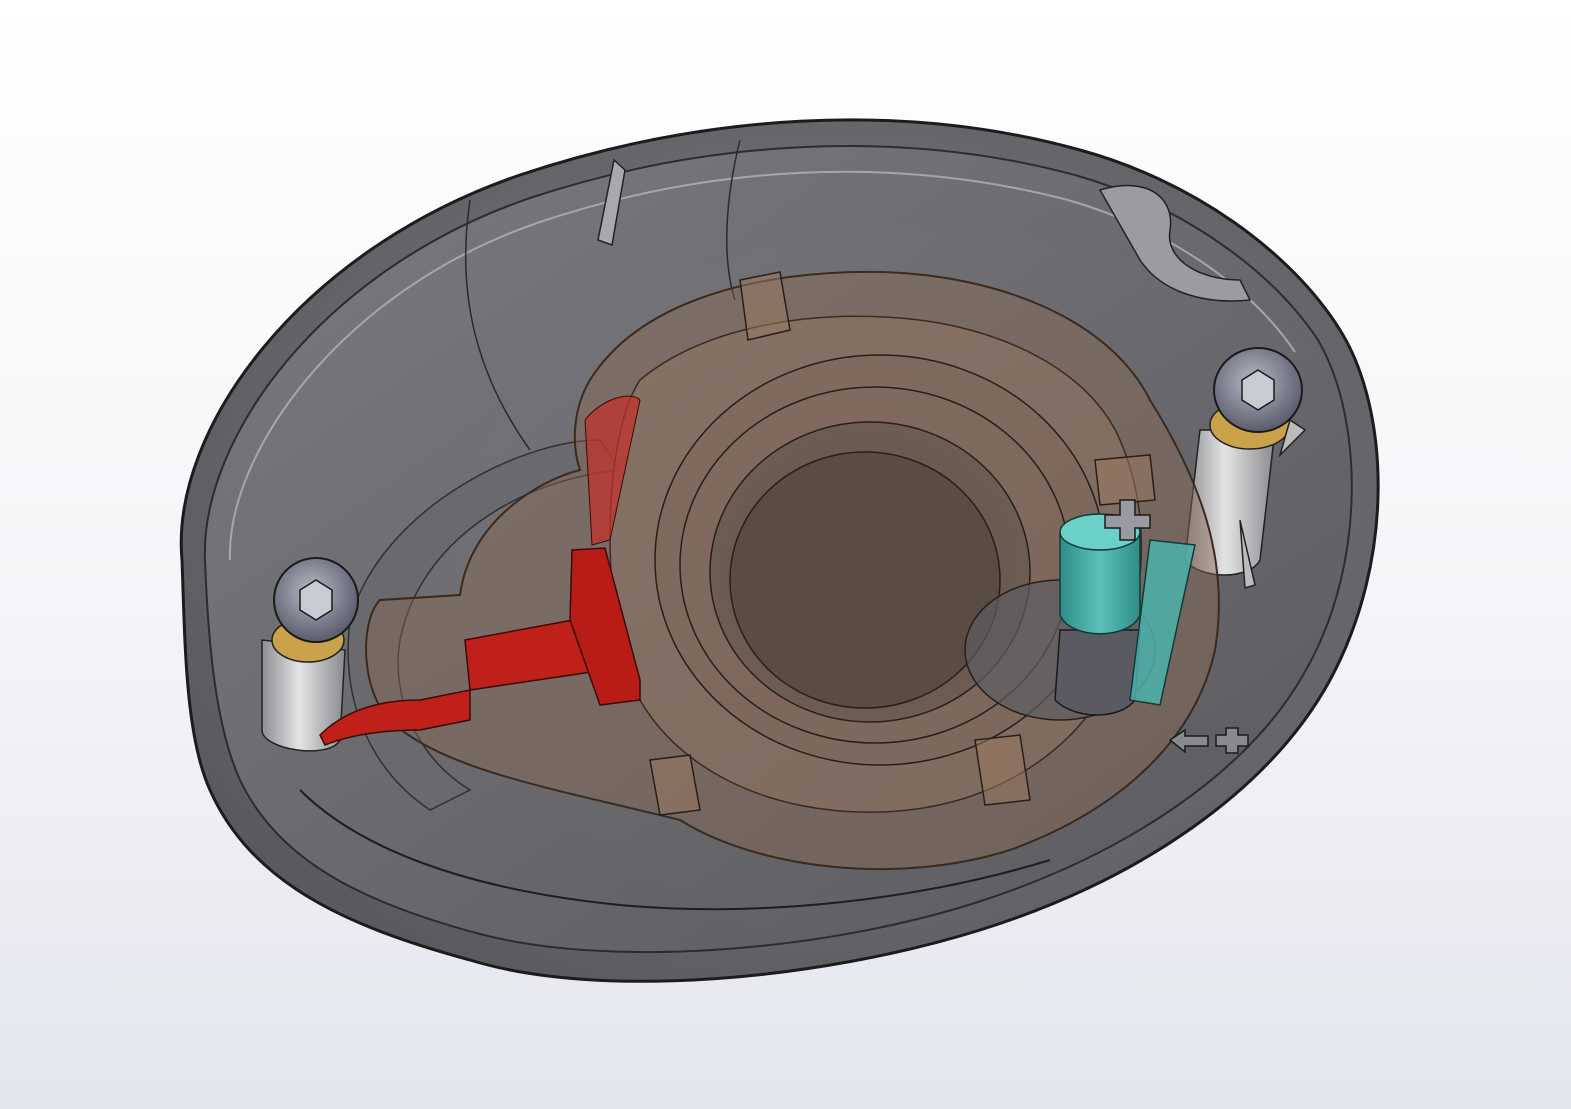  What do you see at coordinates (1125, 480) in the screenshot?
I see `carrier-tab-right` at bounding box center [1125, 480].